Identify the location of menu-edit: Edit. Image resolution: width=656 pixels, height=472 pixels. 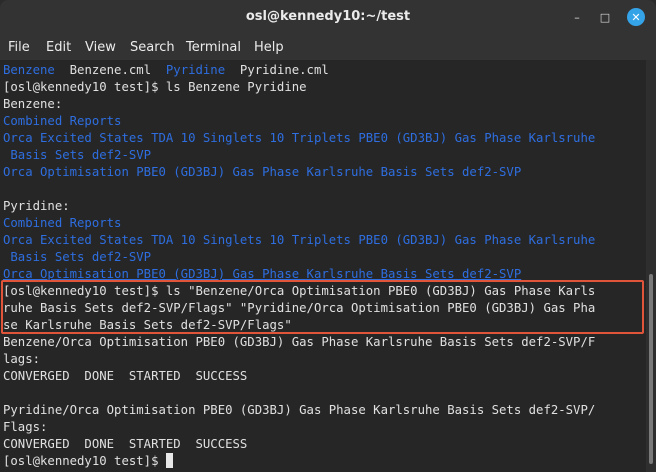
(58, 47).